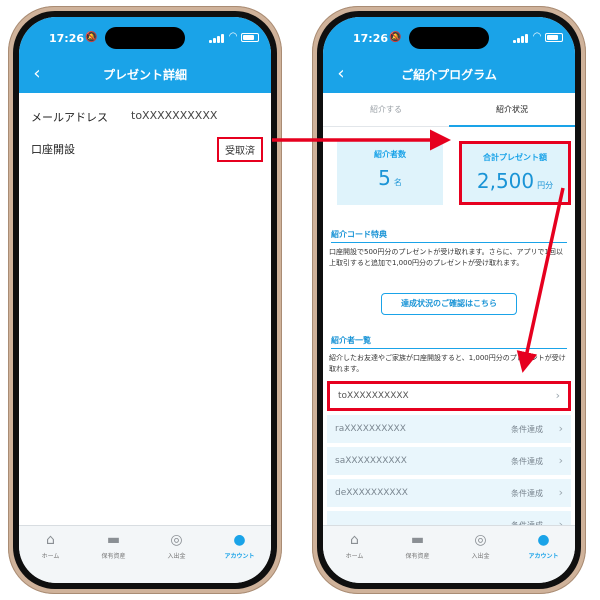 The width and height of the screenshot is (600, 600). What do you see at coordinates (512, 110) in the screenshot?
I see `tab-referral-status: 紹介状況` at bounding box center [512, 110].